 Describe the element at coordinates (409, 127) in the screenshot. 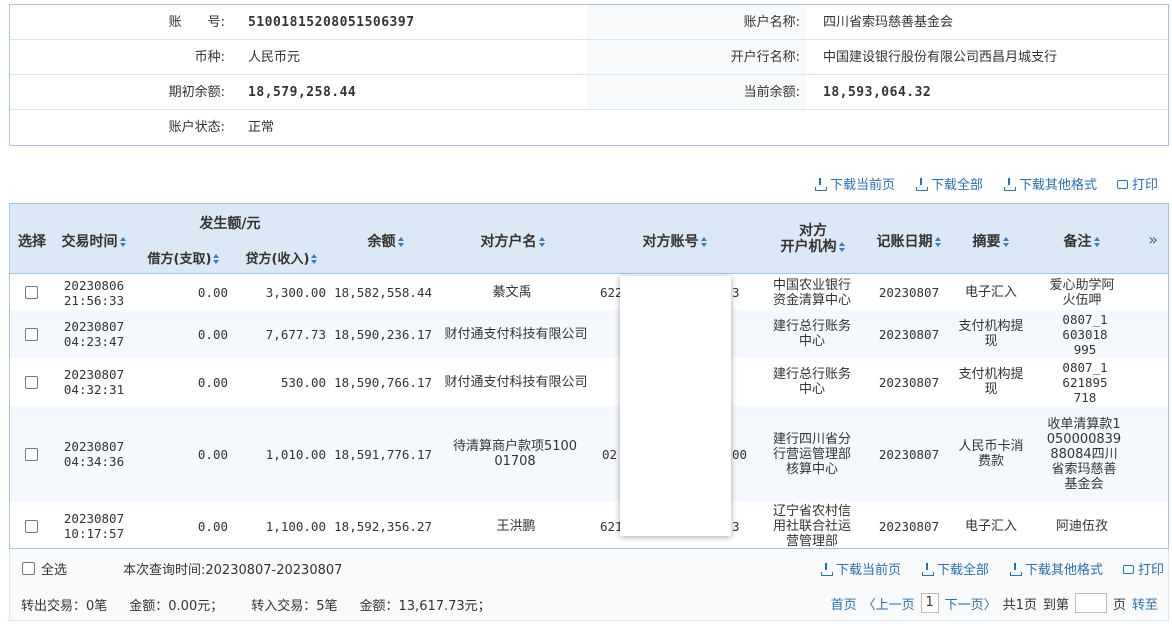

I see `status-value: 正常` at that location.